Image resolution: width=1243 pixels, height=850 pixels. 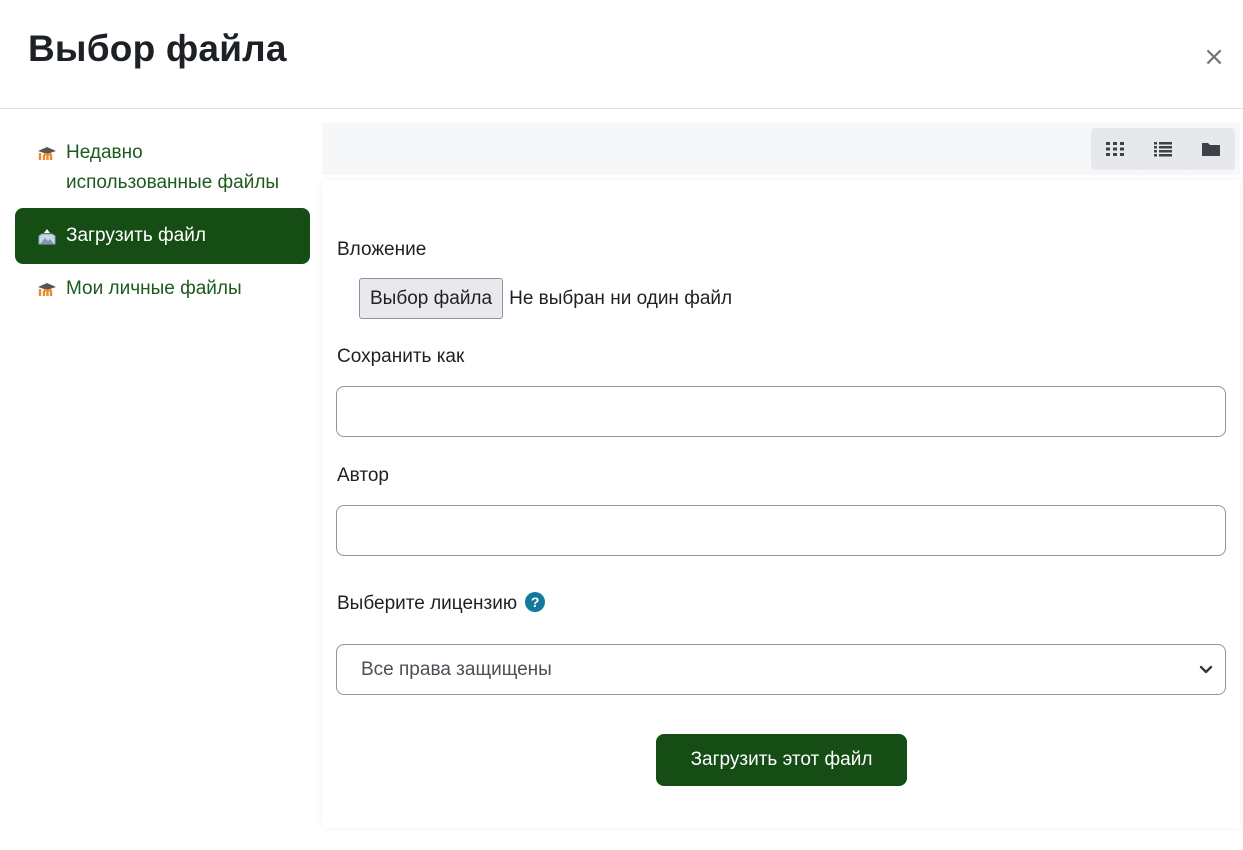 I want to click on license-selected-value: Все права защищены, so click(x=456, y=669).